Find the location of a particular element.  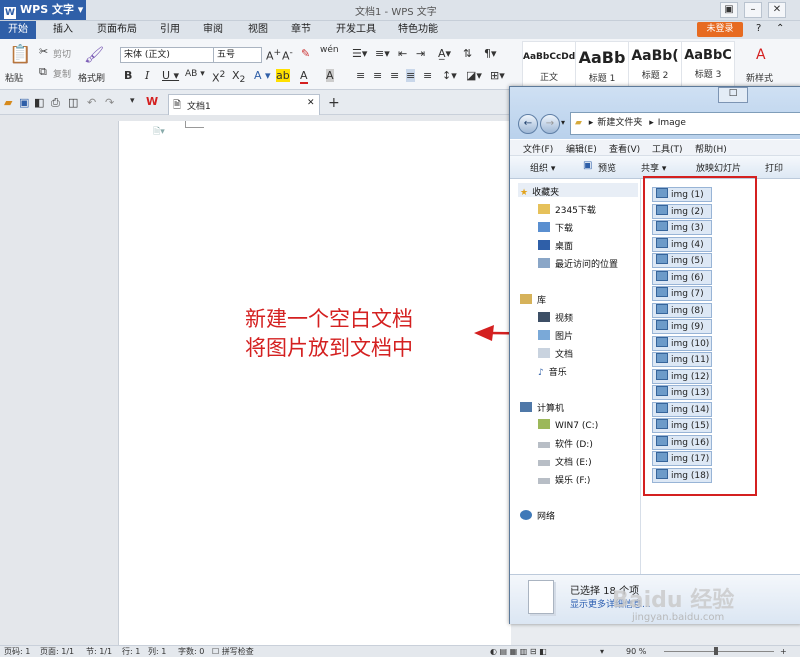

nav-libraries: 库 is located at coordinates (533, 299).